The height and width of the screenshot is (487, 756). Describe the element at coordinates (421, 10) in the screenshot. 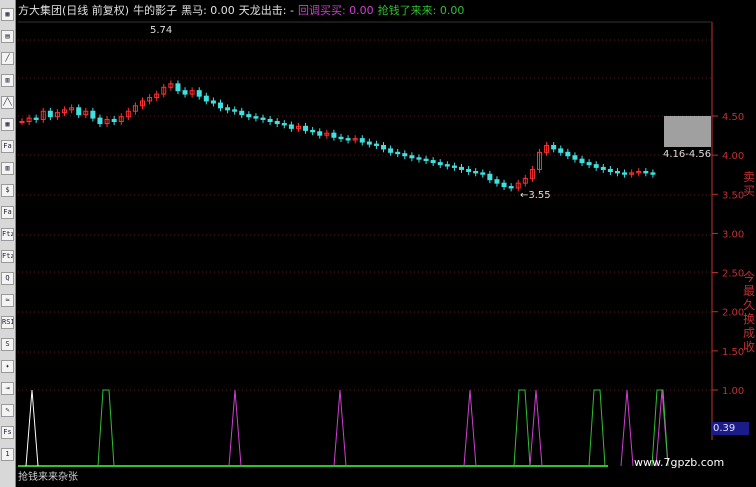

I see `grab-value: 抢钱了来来: 0.00` at that location.